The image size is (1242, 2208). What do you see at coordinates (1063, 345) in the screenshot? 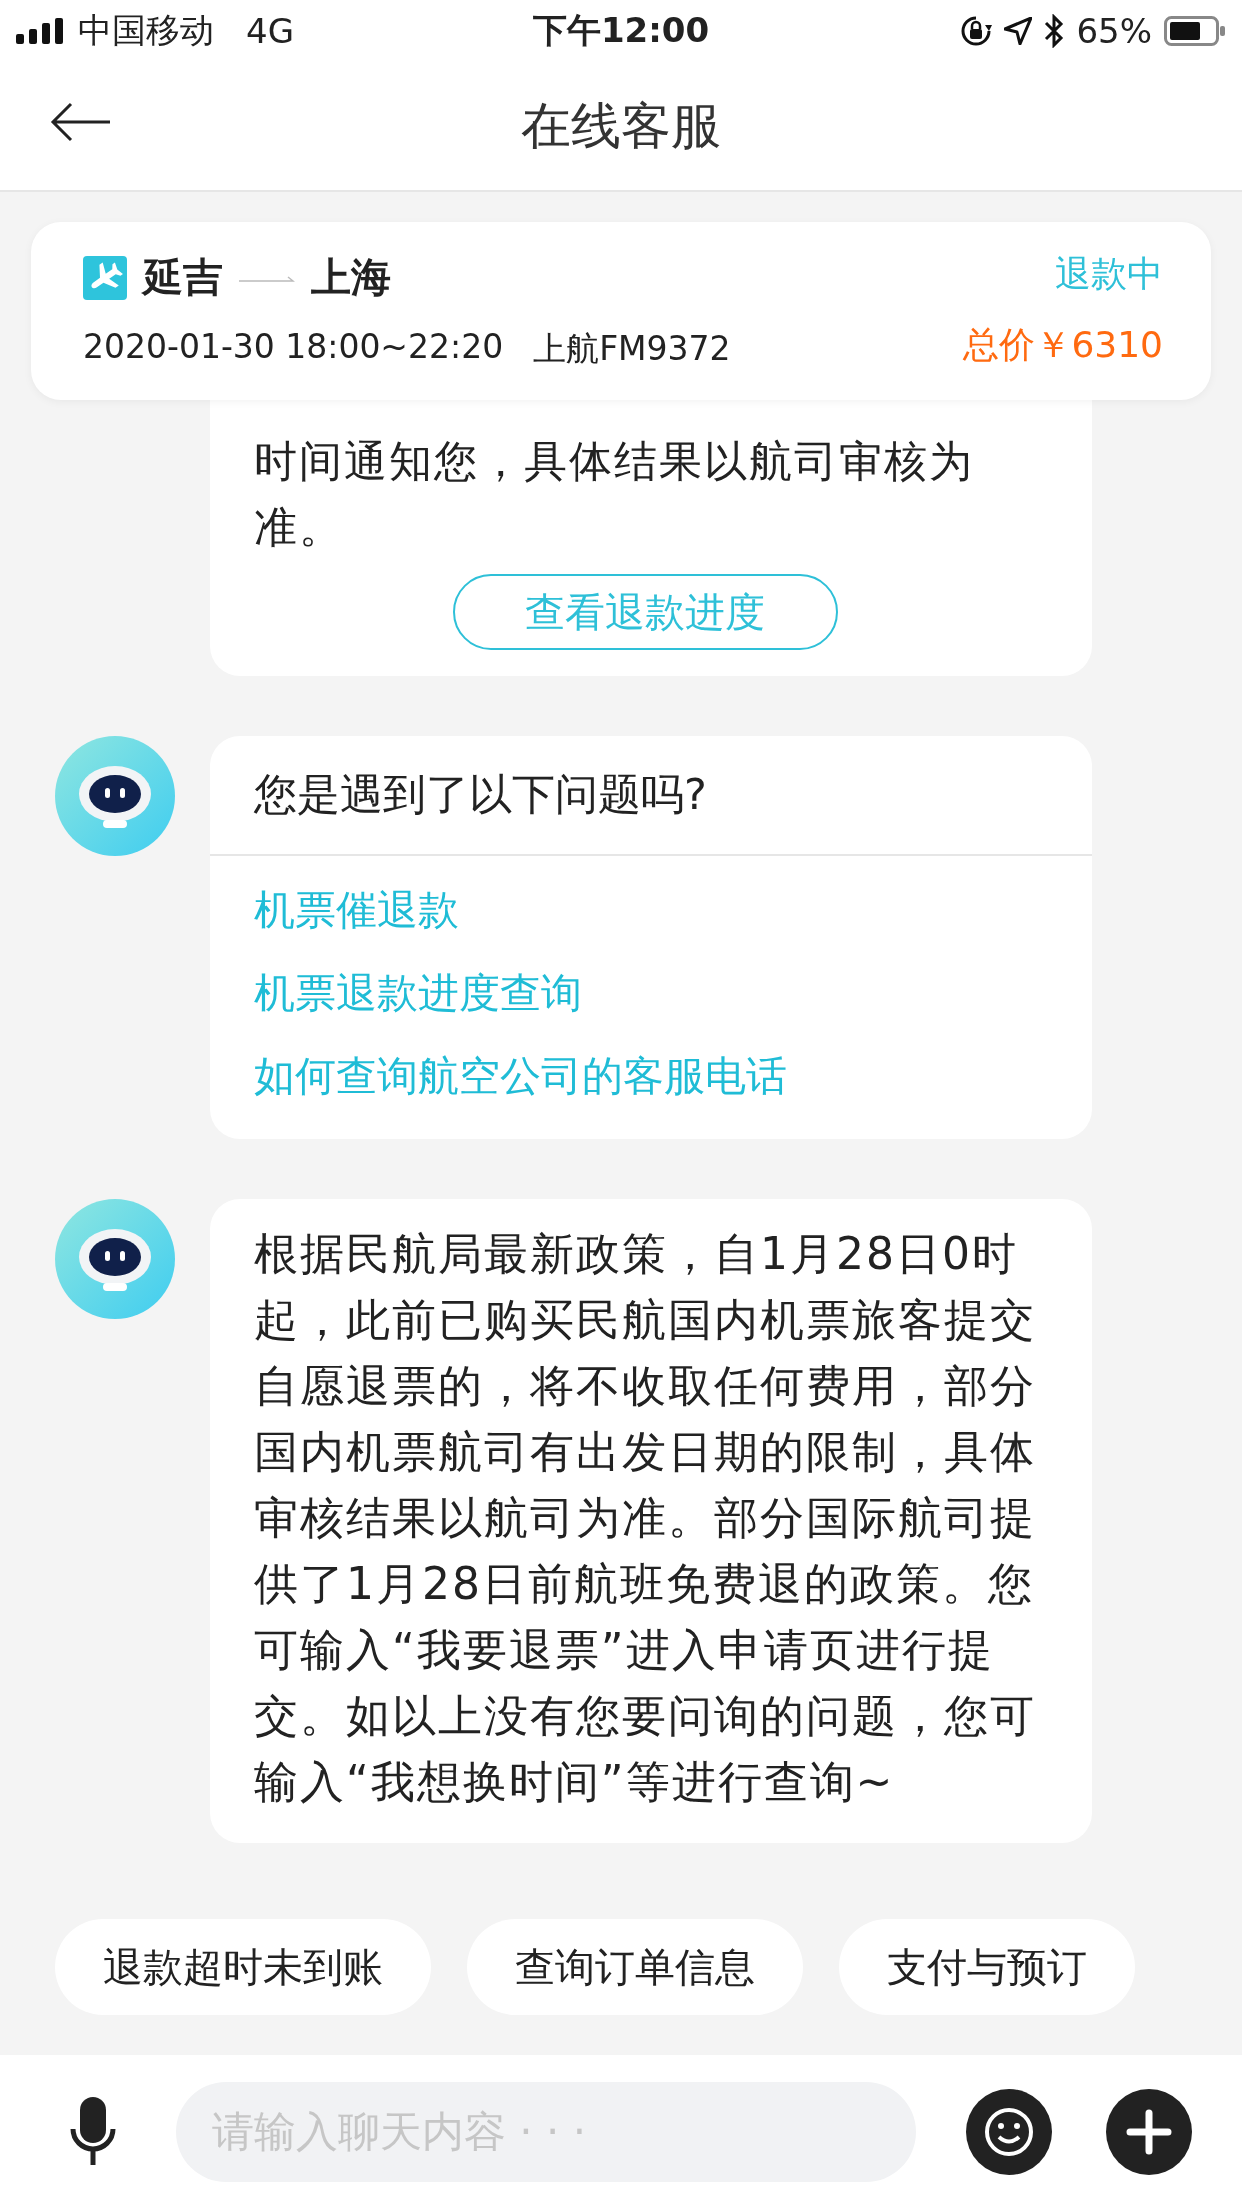
I see `total-price: 总价￥6310` at bounding box center [1063, 345].